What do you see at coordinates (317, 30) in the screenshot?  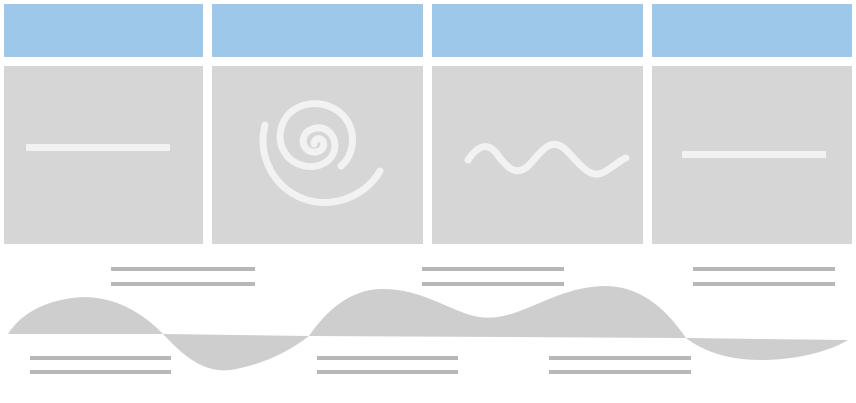 I see `column-2-header` at bounding box center [317, 30].